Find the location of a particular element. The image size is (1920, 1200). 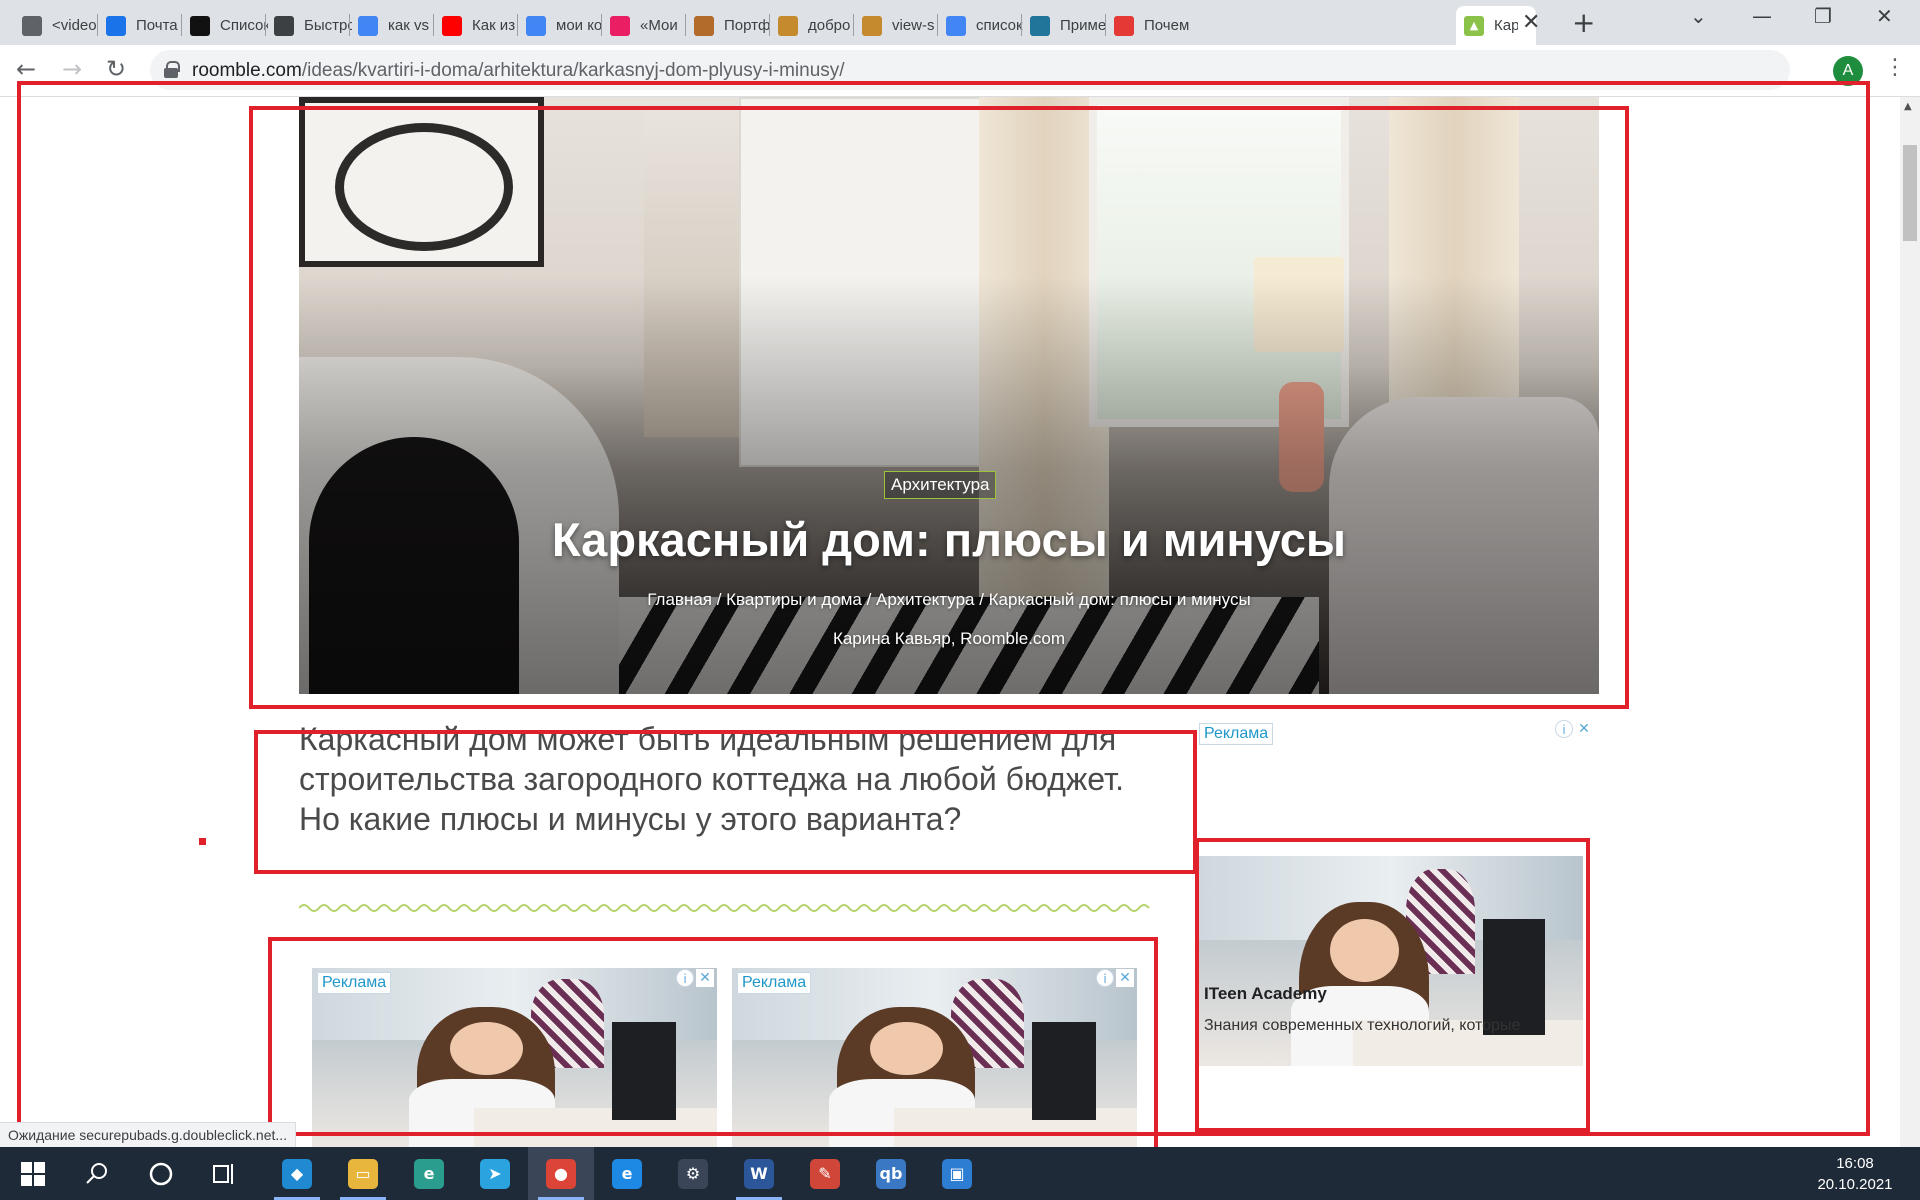

checker-icon is located at coordinates (1124, 25).